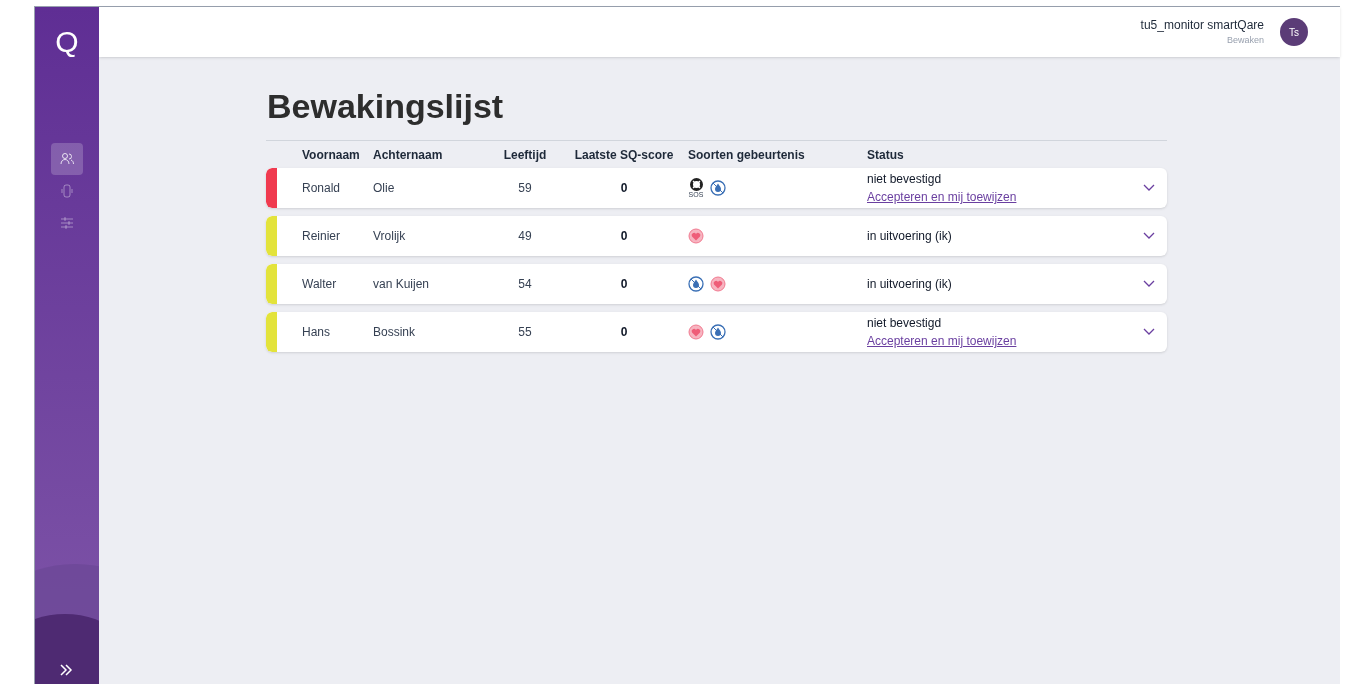 This screenshot has height=684, width=1367. What do you see at coordinates (525, 188) in the screenshot?
I see `table-cell-text: 59` at bounding box center [525, 188].